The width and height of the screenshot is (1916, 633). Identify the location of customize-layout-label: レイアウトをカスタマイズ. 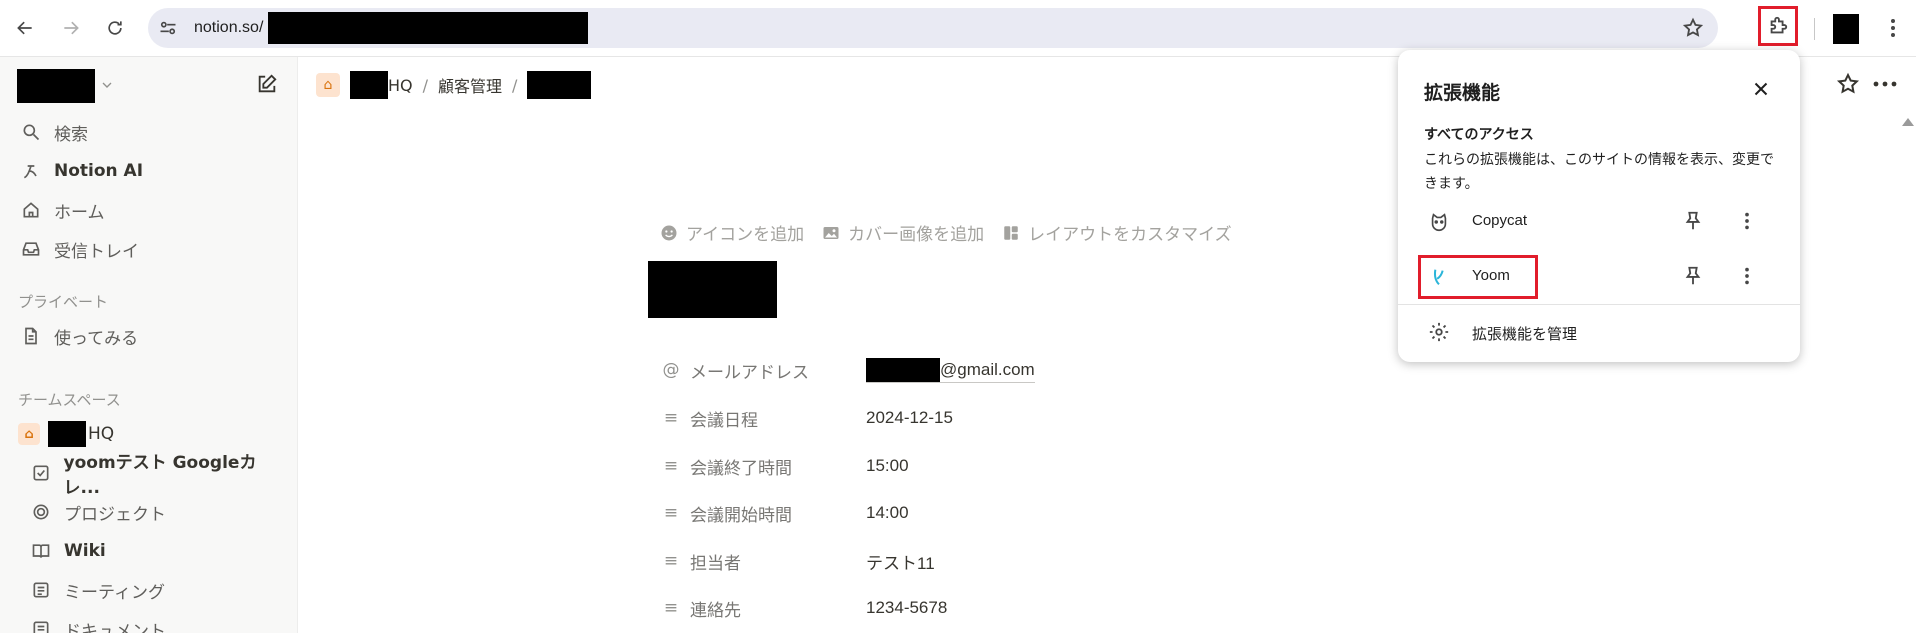
(1130, 235).